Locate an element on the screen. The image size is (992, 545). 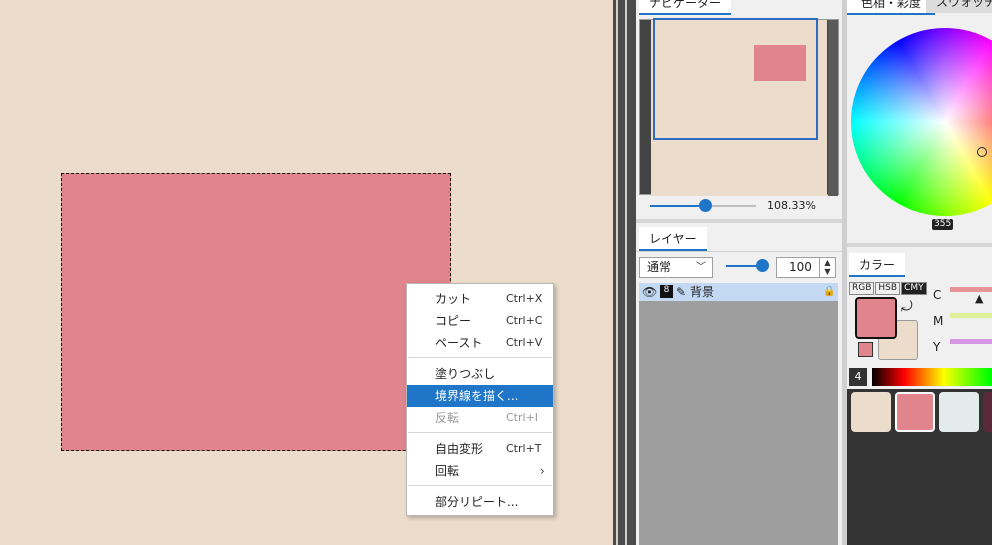
layer-list: 👁 8 ✎ 背景 🔒 is located at coordinates (738, 414).